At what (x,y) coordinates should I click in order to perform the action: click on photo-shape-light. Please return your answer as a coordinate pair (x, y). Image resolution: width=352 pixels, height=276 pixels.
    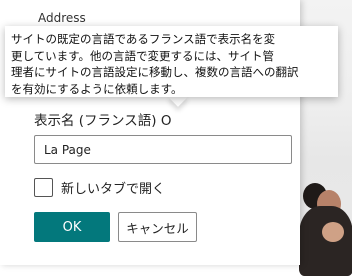
    Looking at the image, I should click on (333, 232).